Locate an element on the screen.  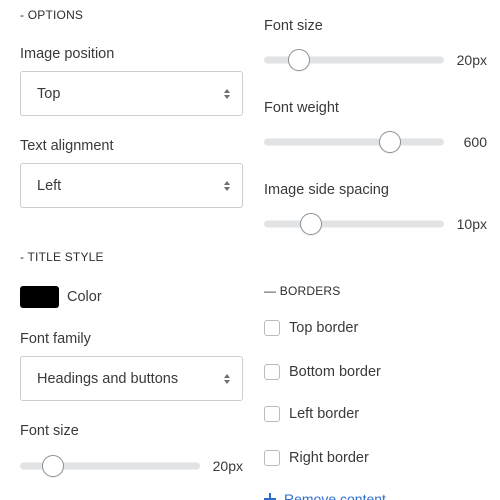
right-font-size-value: 20px is located at coordinates (471, 60).